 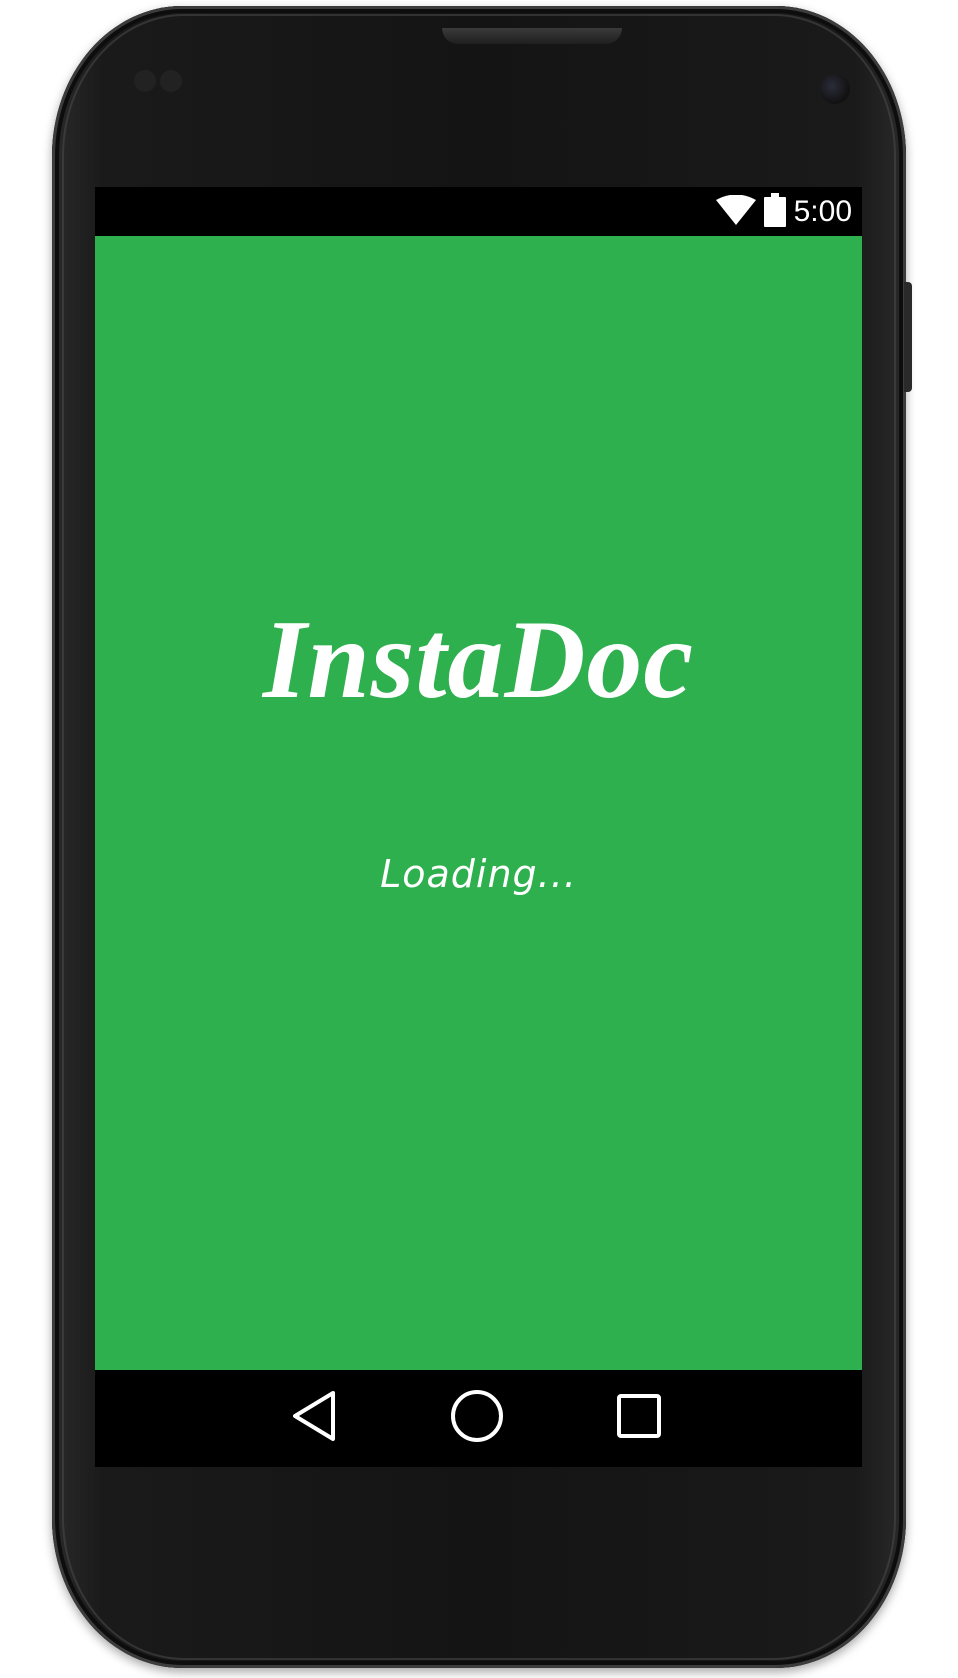 I want to click on status-icons: 5:00, so click(x=783, y=212).